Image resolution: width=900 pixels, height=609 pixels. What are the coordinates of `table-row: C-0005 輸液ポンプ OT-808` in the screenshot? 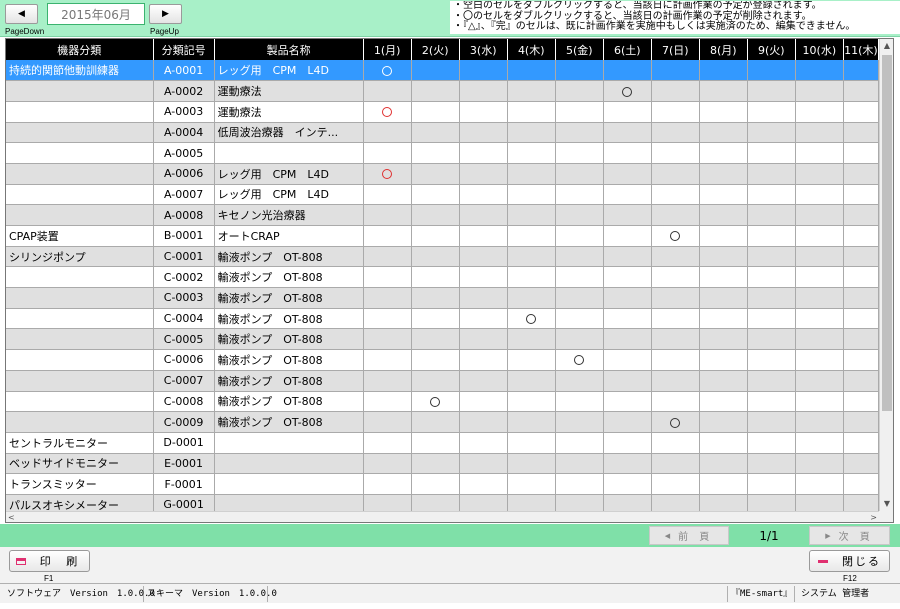 It's located at (443, 339).